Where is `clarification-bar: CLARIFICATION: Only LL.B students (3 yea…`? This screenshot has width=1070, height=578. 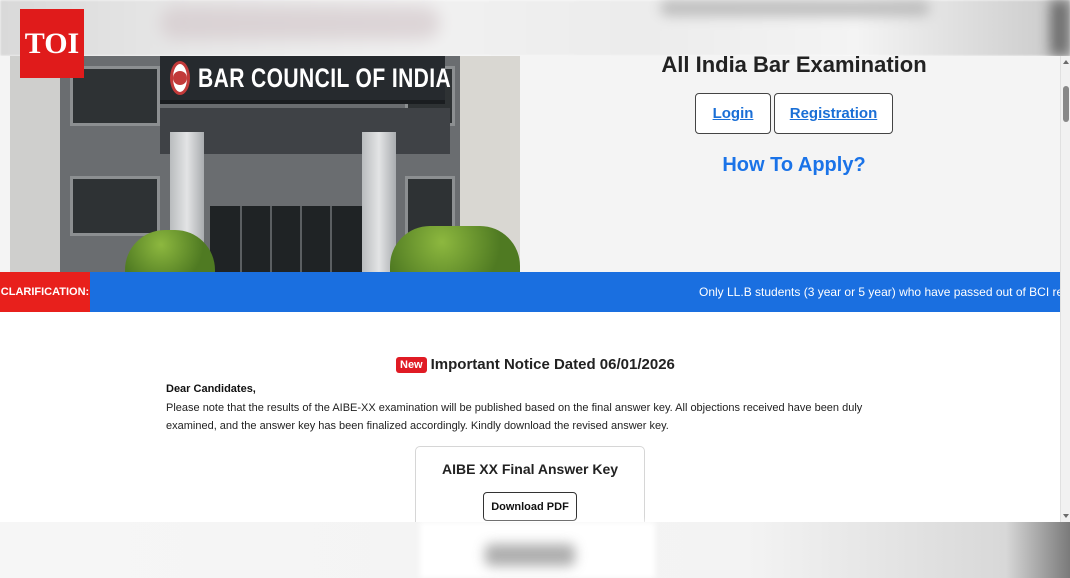 clarification-bar: CLARIFICATION: Only LL.B students (3 yea… is located at coordinates (530, 292).